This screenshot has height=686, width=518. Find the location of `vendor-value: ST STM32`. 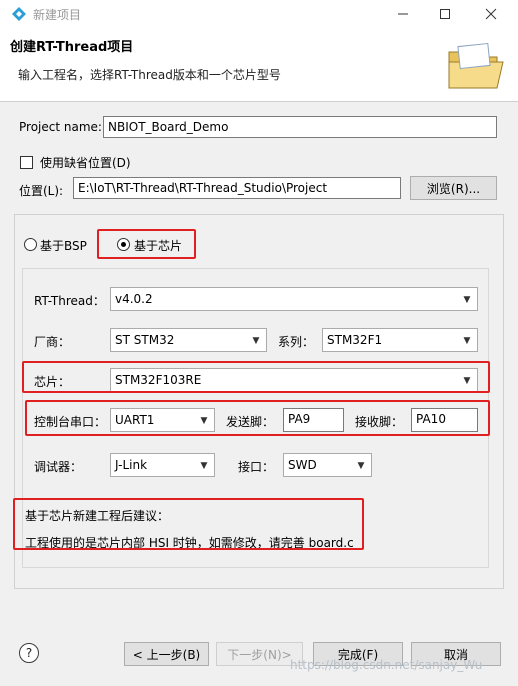

vendor-value: ST STM32 is located at coordinates (145, 340).